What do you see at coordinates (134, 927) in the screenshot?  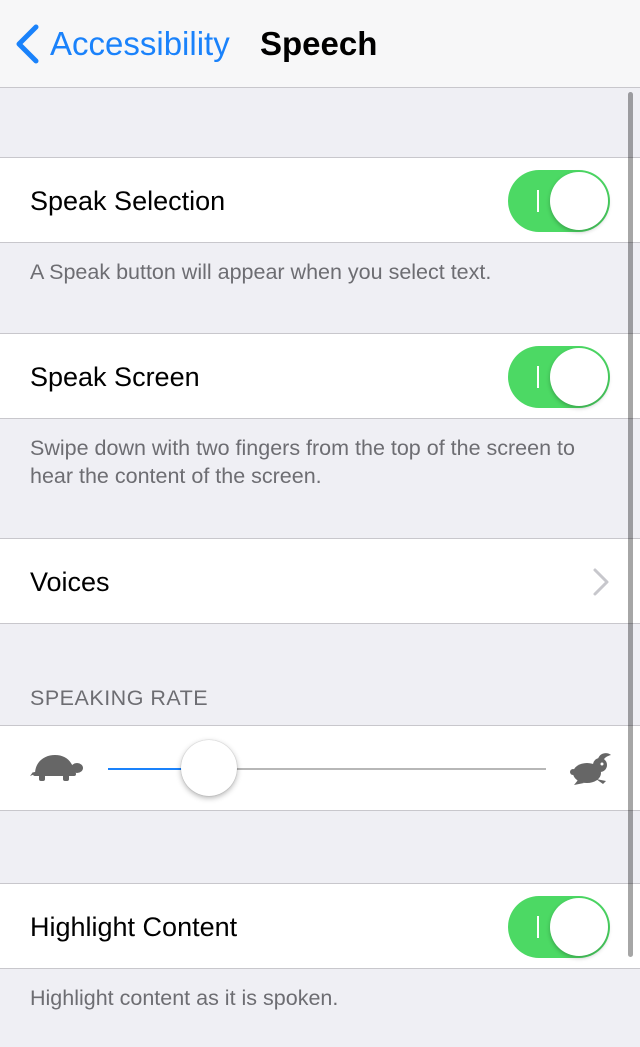 I see `highlight-content-label: Highlight Content` at bounding box center [134, 927].